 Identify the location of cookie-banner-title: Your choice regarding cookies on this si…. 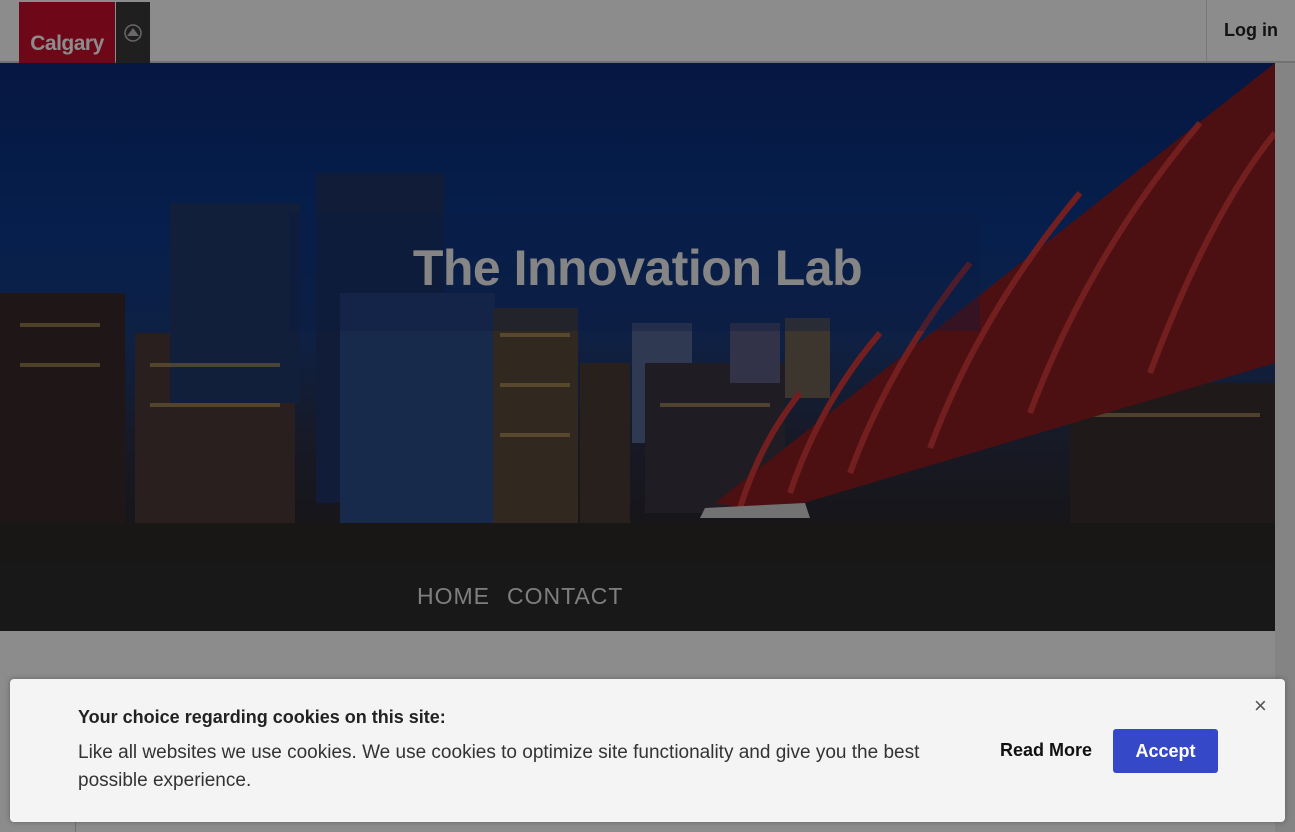
(262, 717).